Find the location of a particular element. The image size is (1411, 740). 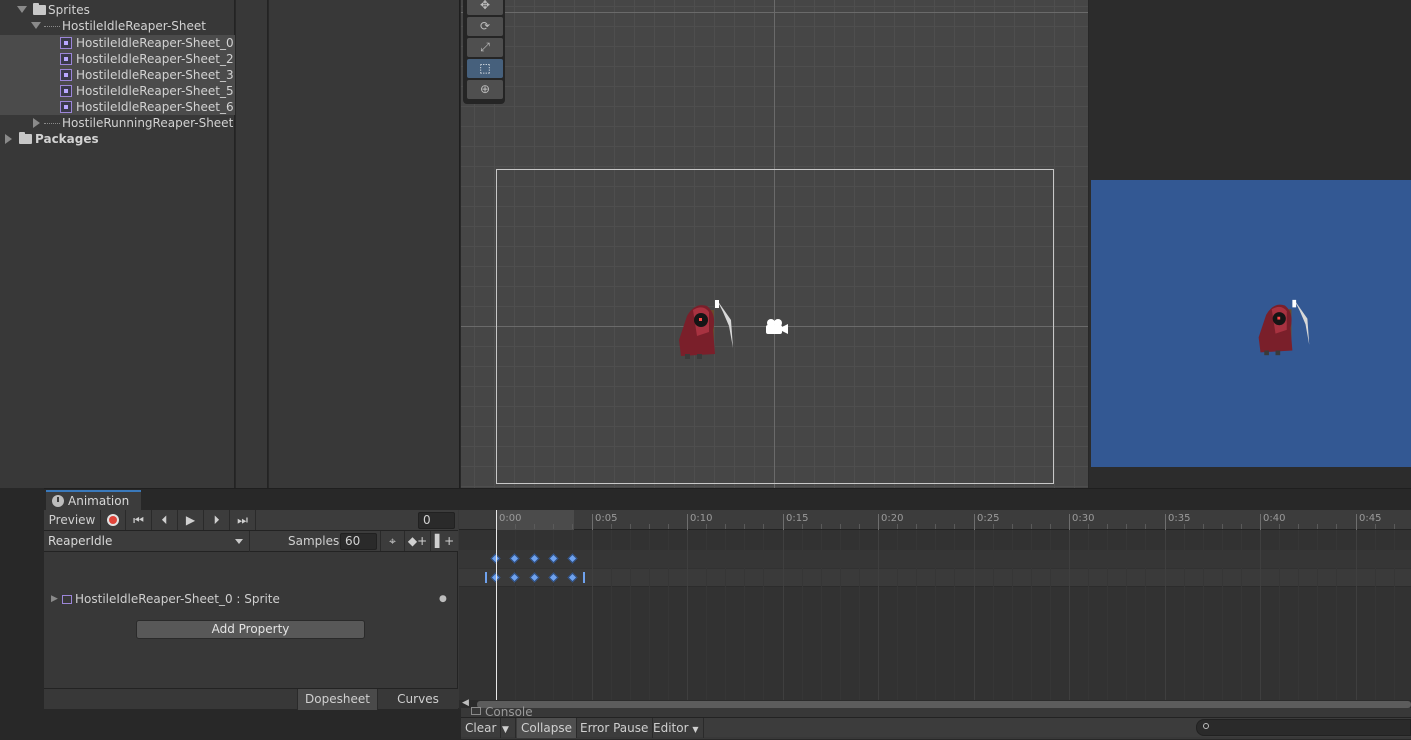

camera-icon is located at coordinates (776, 327).